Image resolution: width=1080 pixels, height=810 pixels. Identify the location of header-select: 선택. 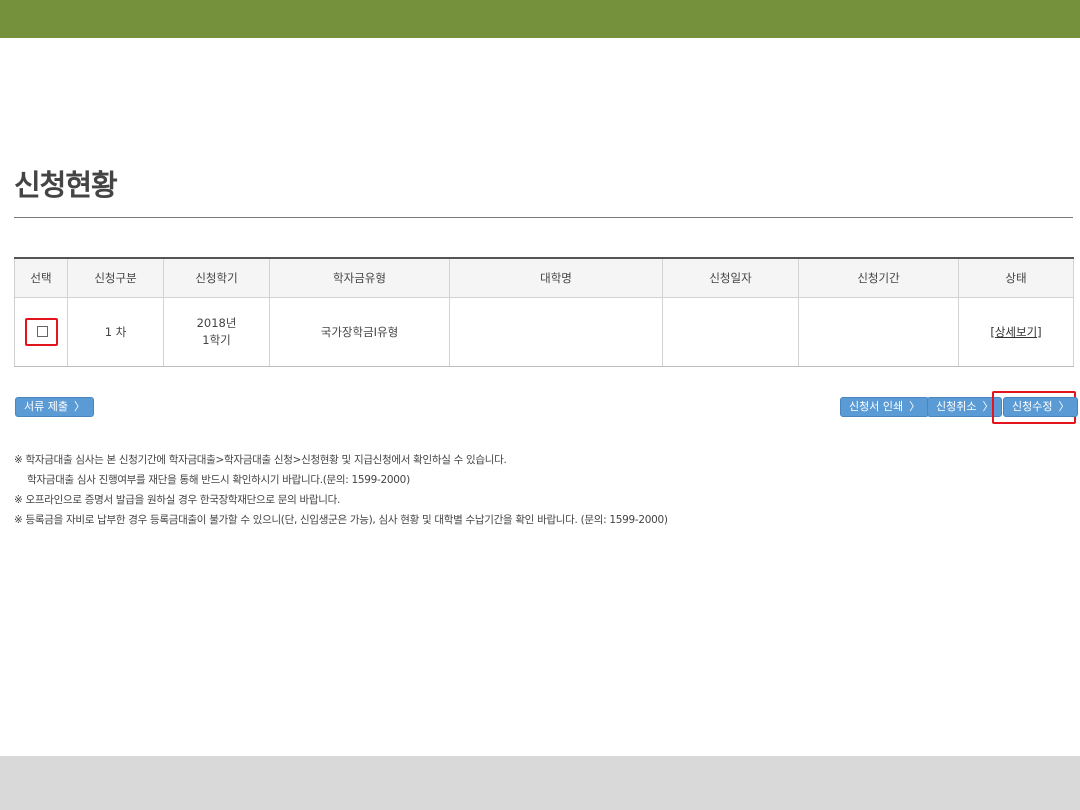
(41, 278).